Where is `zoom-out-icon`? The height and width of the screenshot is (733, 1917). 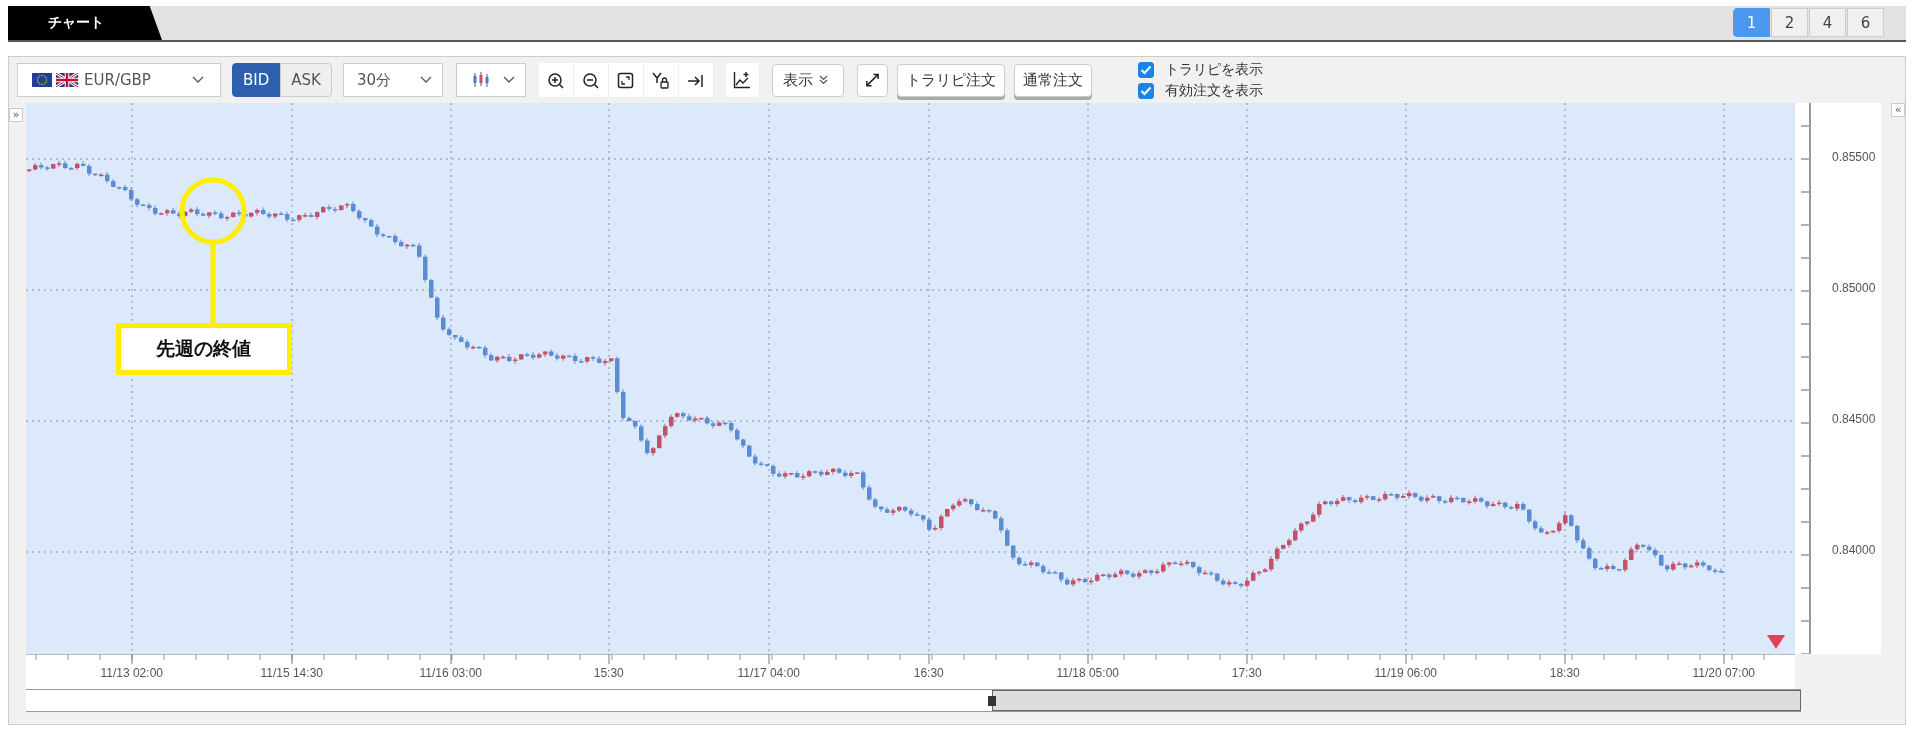
zoom-out-icon is located at coordinates (591, 80).